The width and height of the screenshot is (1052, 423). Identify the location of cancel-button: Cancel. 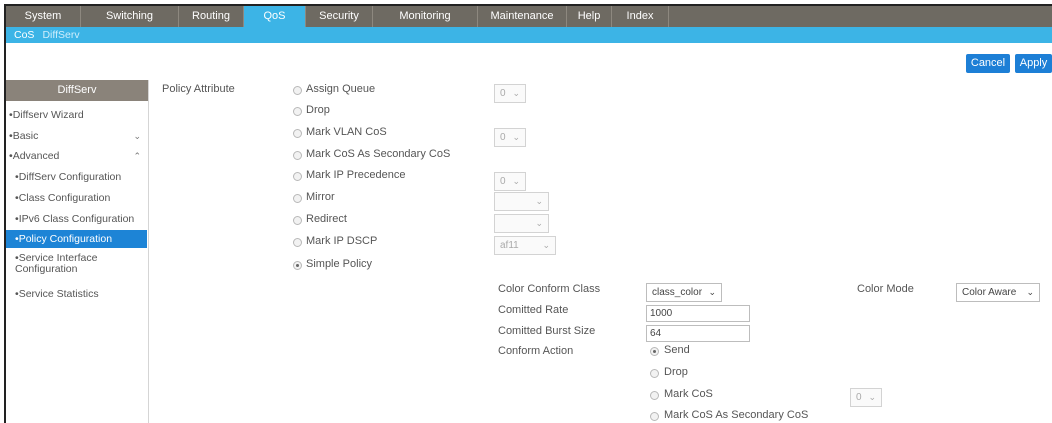
(988, 63).